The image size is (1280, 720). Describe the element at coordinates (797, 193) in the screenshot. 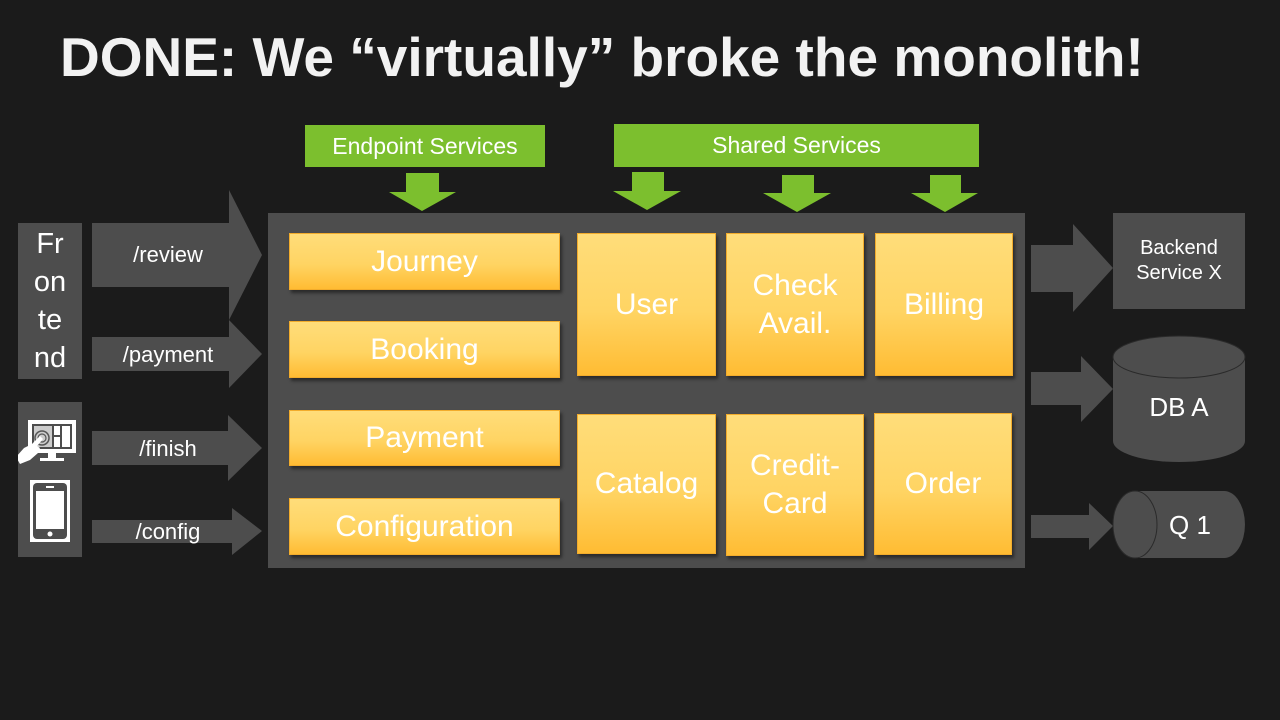

I see `down-arrow-shared-check-avail` at that location.